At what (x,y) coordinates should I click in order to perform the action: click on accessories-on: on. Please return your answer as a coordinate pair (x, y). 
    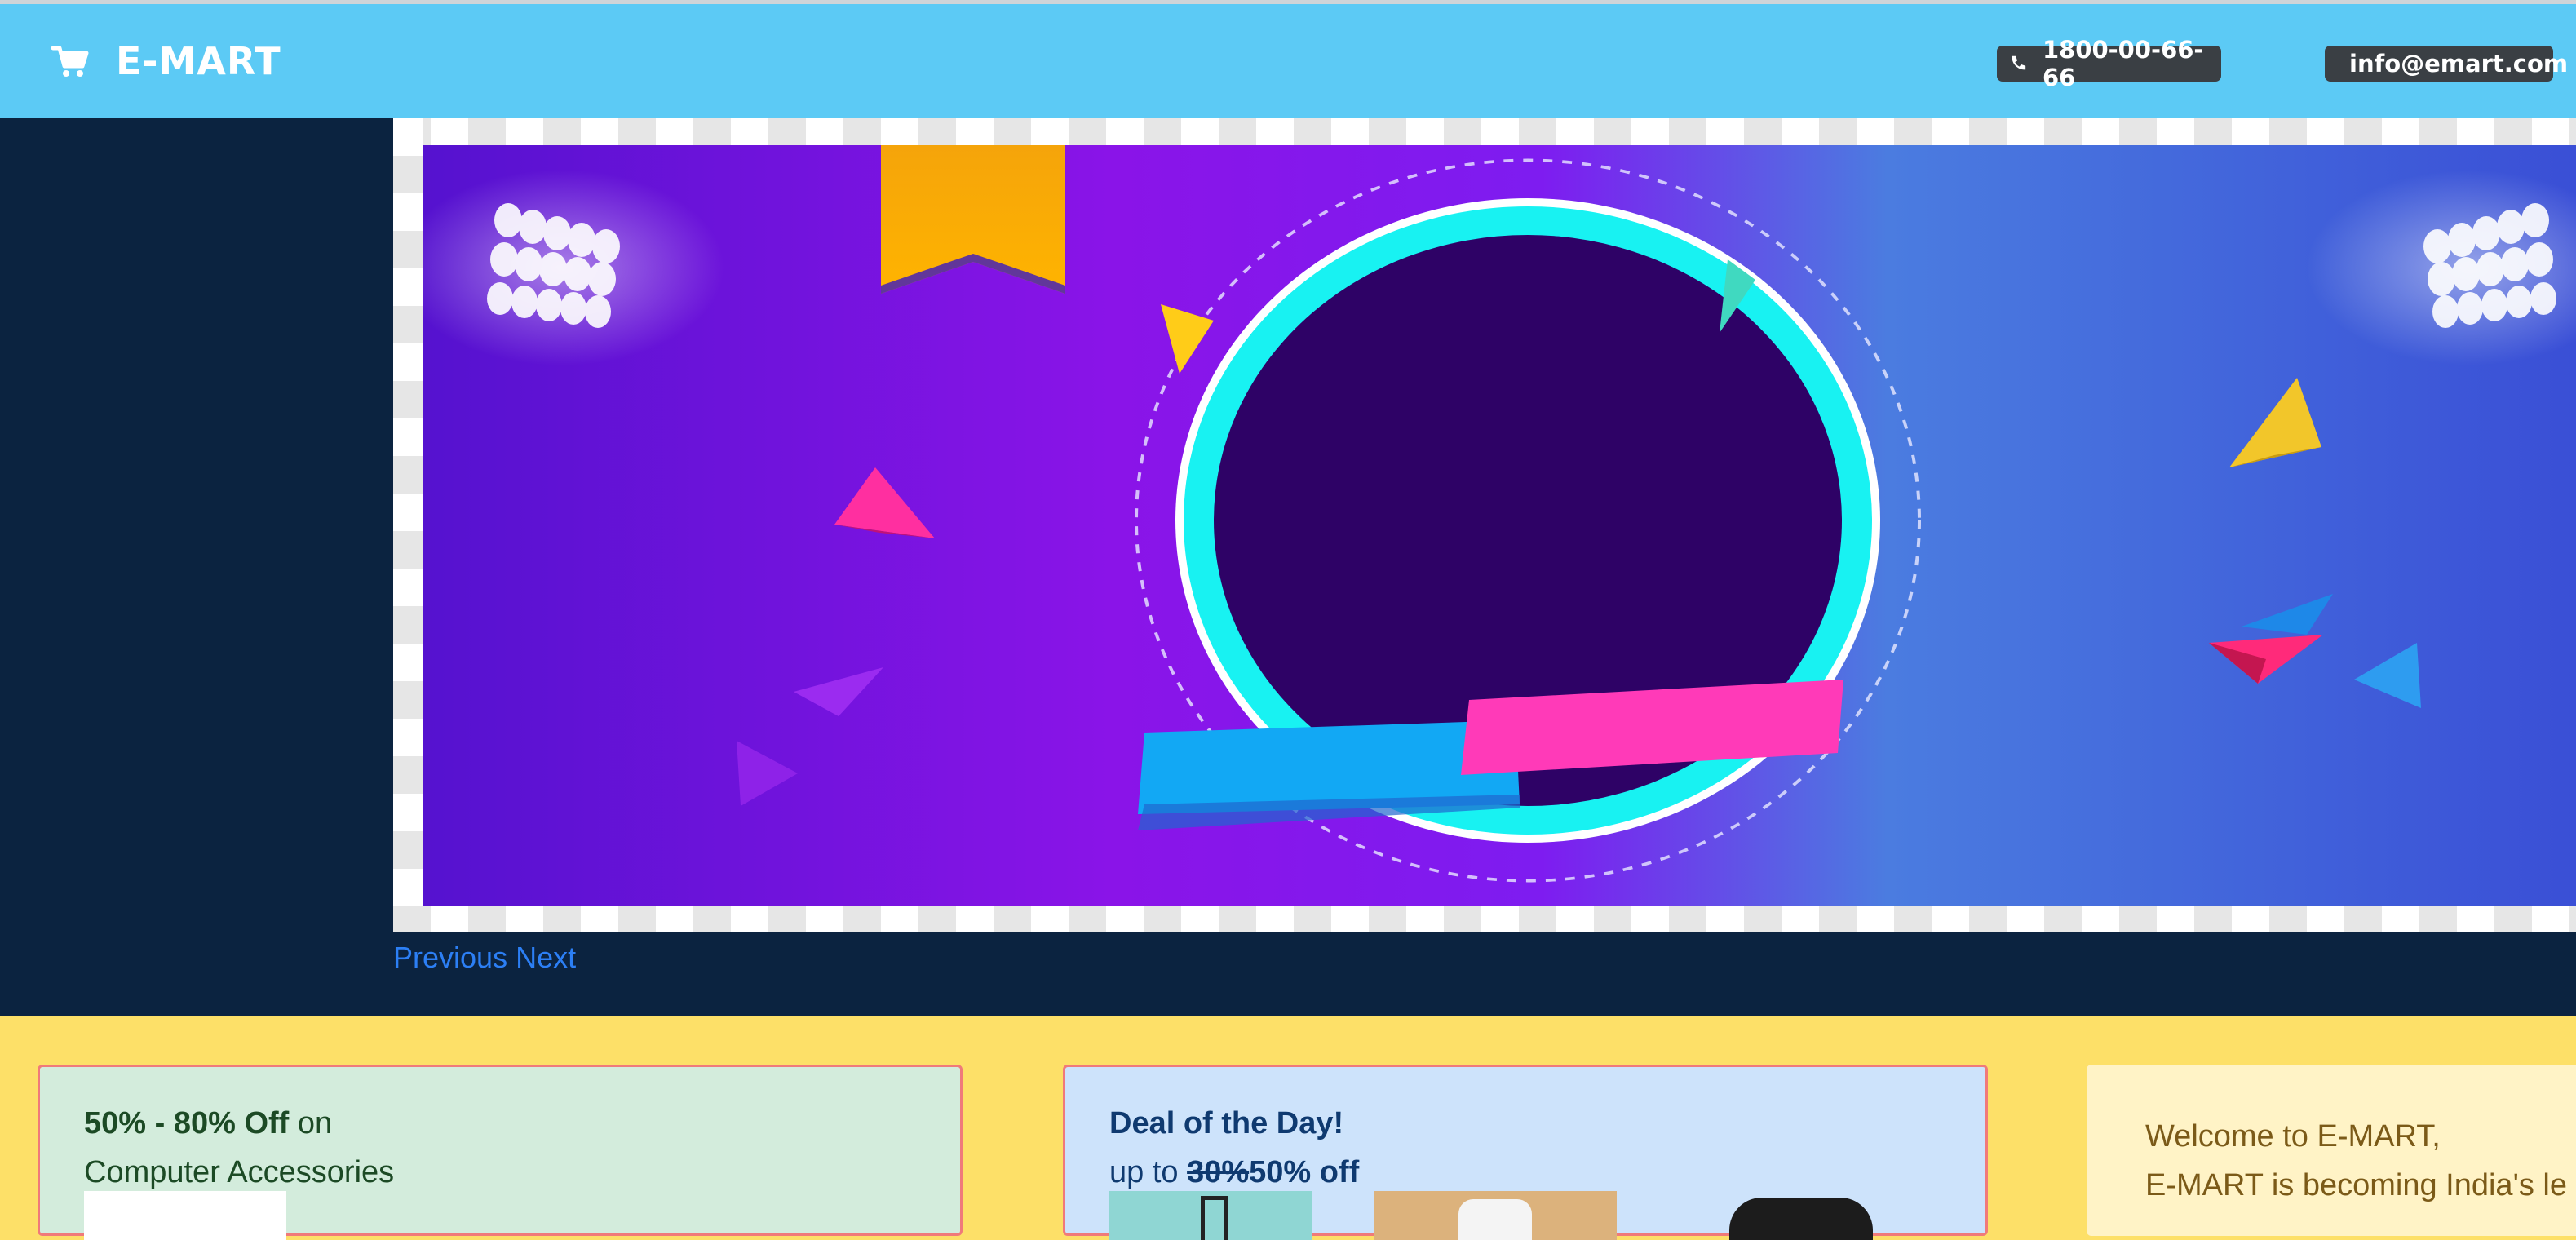
    Looking at the image, I should click on (315, 1123).